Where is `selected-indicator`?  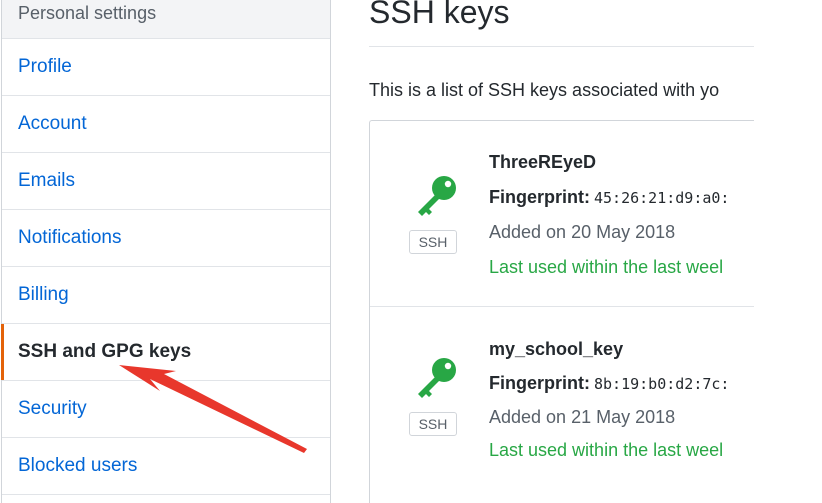 selected-indicator is located at coordinates (2, 352).